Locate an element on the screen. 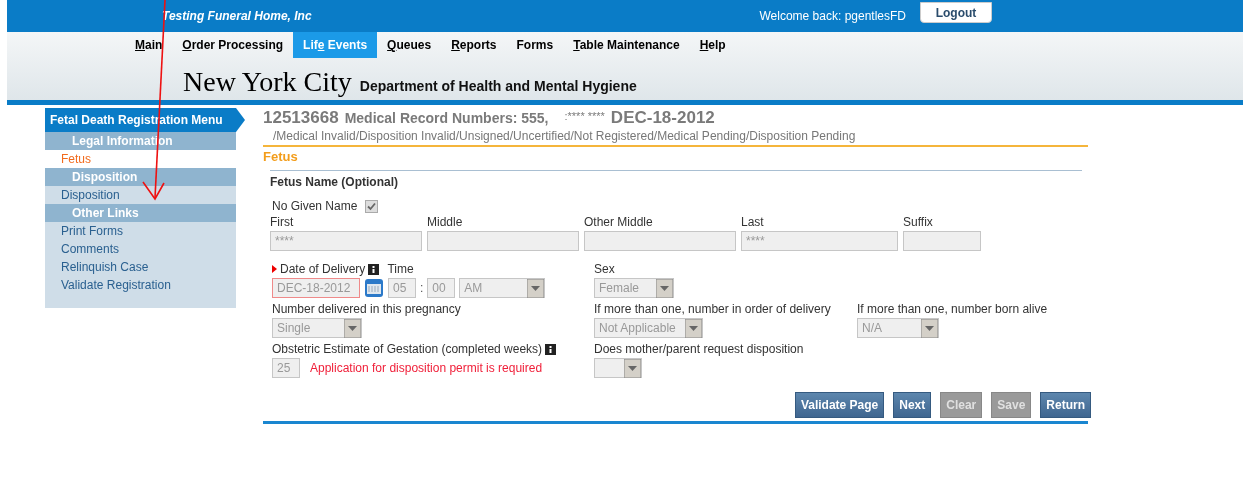 This screenshot has width=1243, height=481. menu-link: Disposition is located at coordinates (140, 195).